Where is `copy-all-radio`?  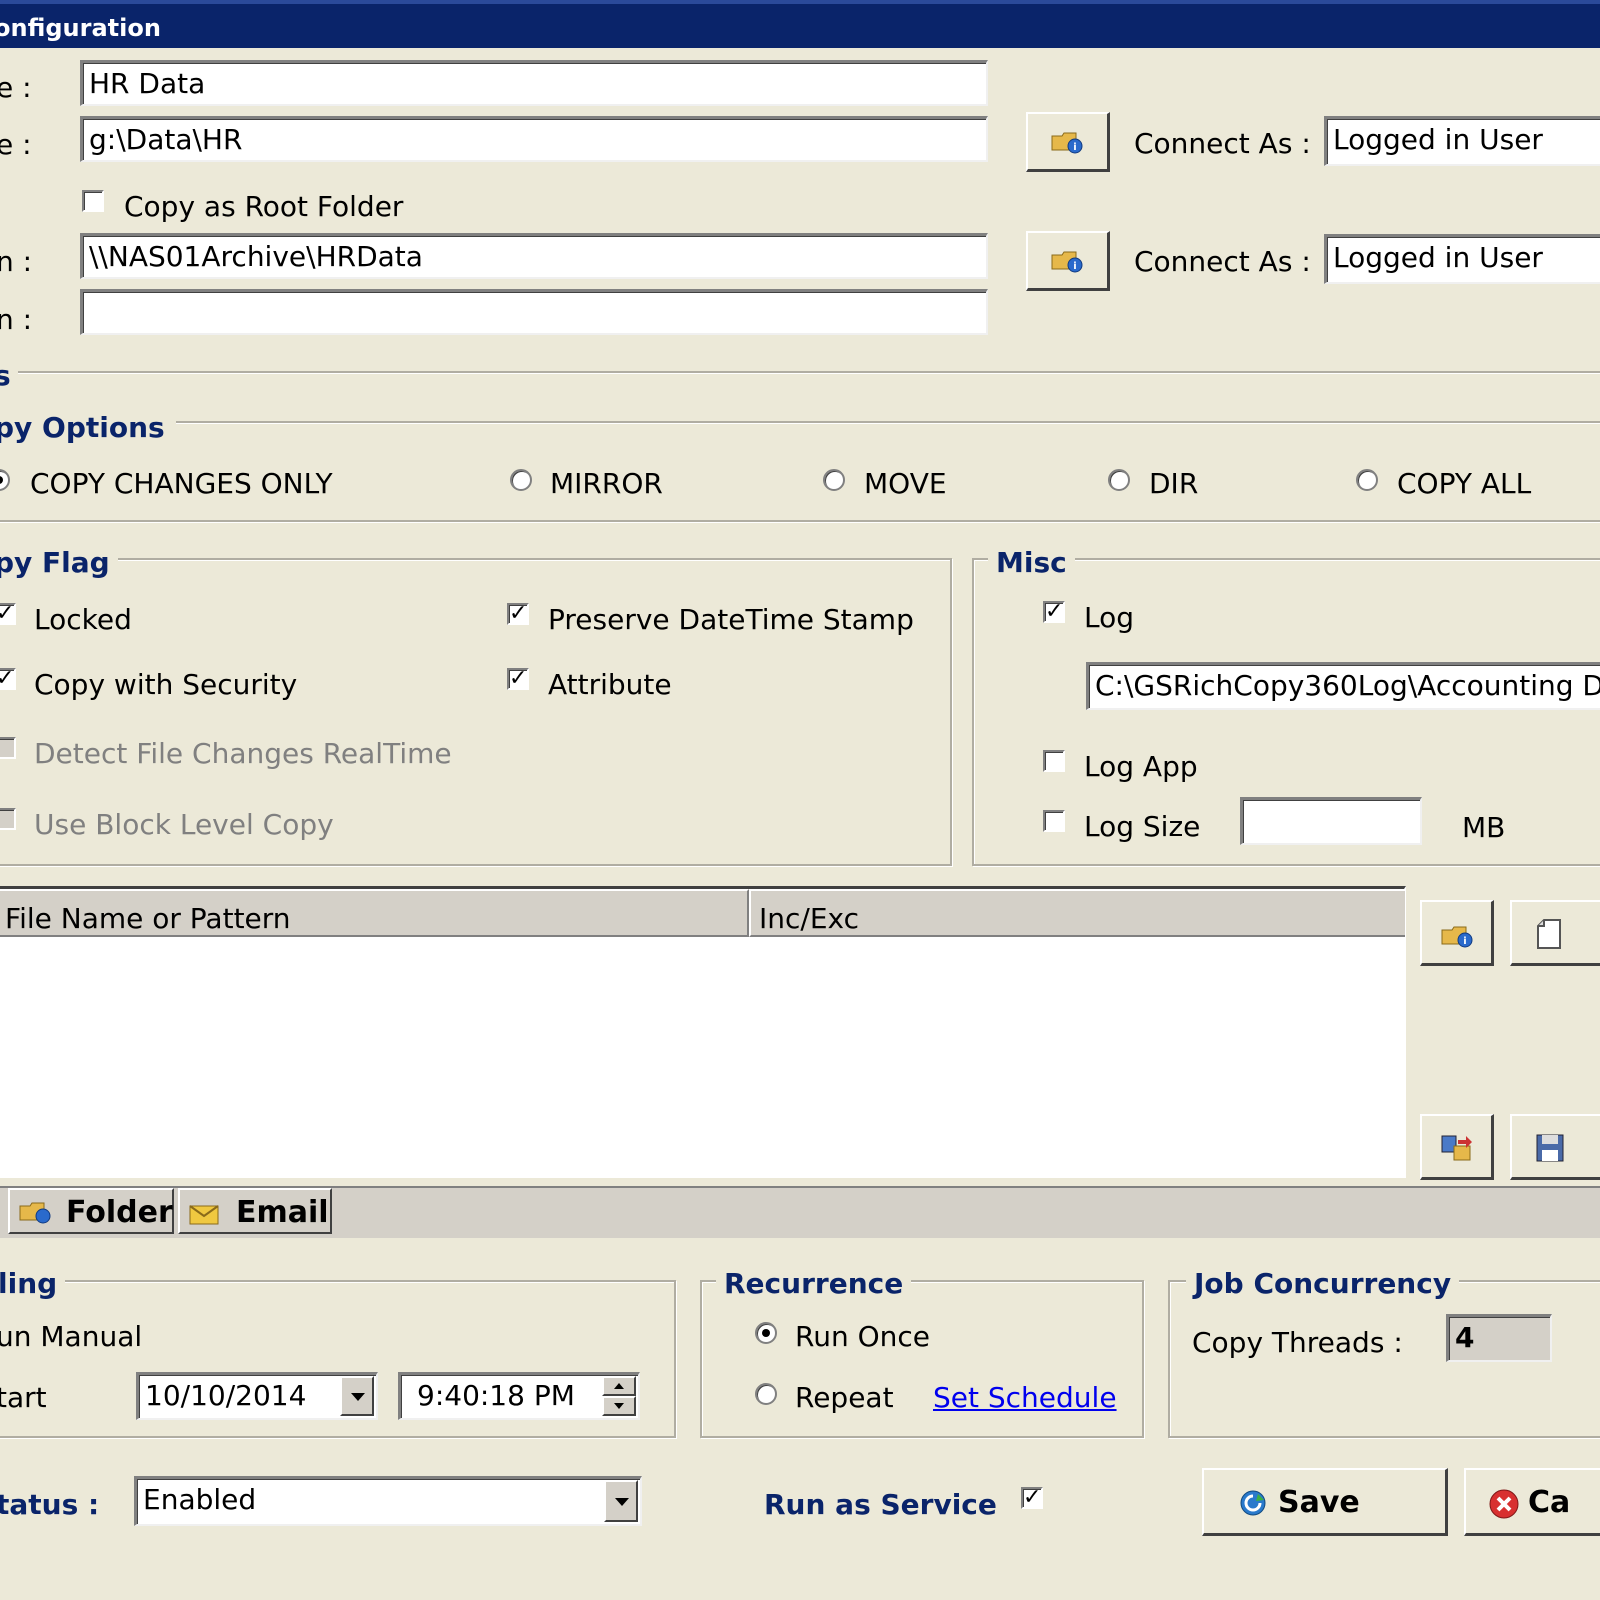 copy-all-radio is located at coordinates (1367, 480).